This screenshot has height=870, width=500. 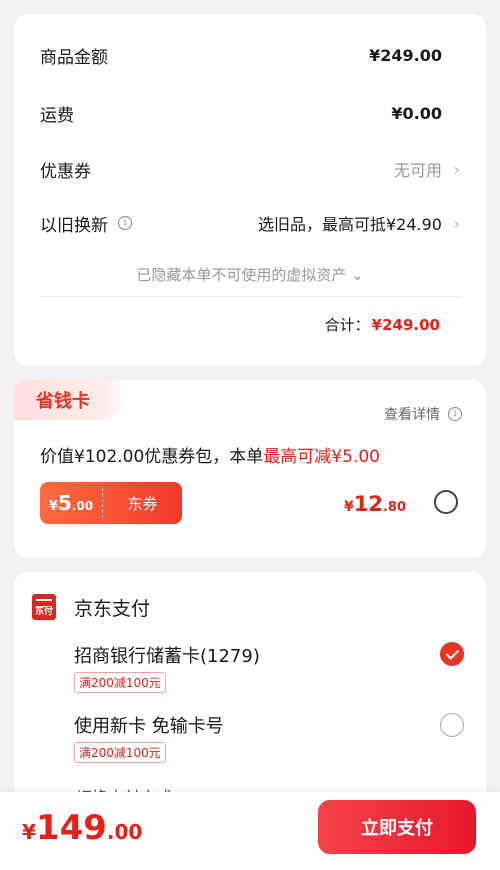 I want to click on shipping-value: ¥0.00, so click(x=416, y=113).